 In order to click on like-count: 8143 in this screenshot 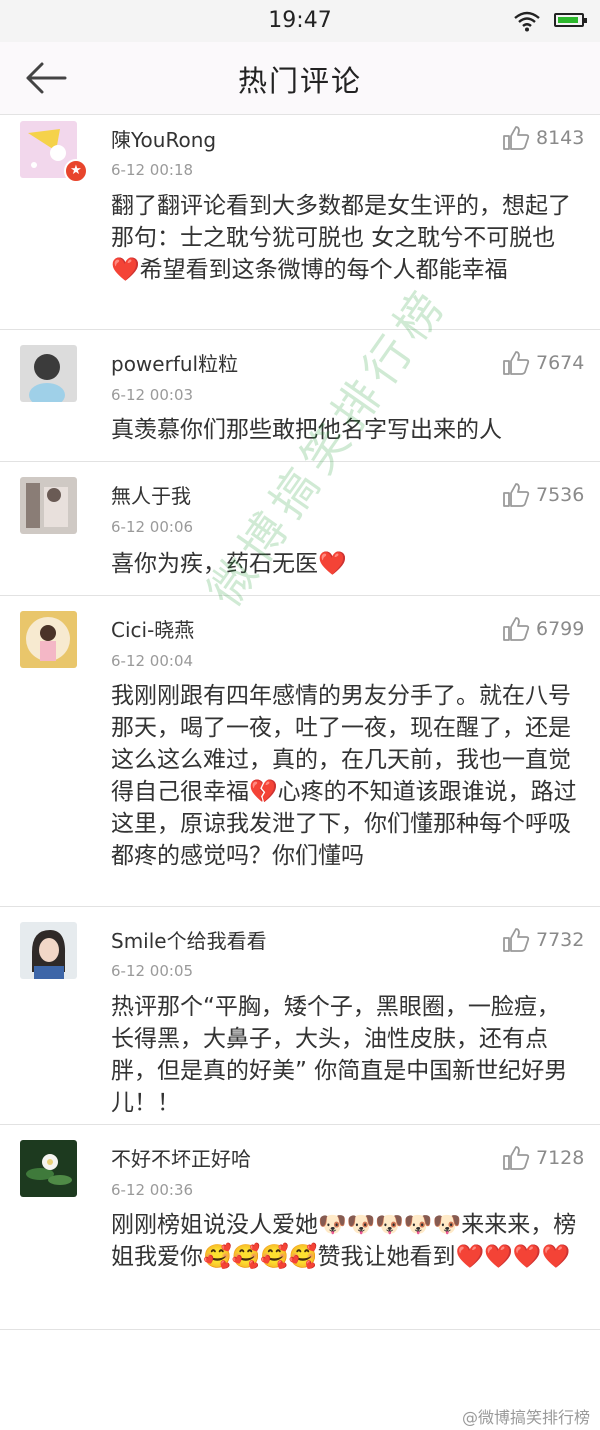, I will do `click(560, 138)`.